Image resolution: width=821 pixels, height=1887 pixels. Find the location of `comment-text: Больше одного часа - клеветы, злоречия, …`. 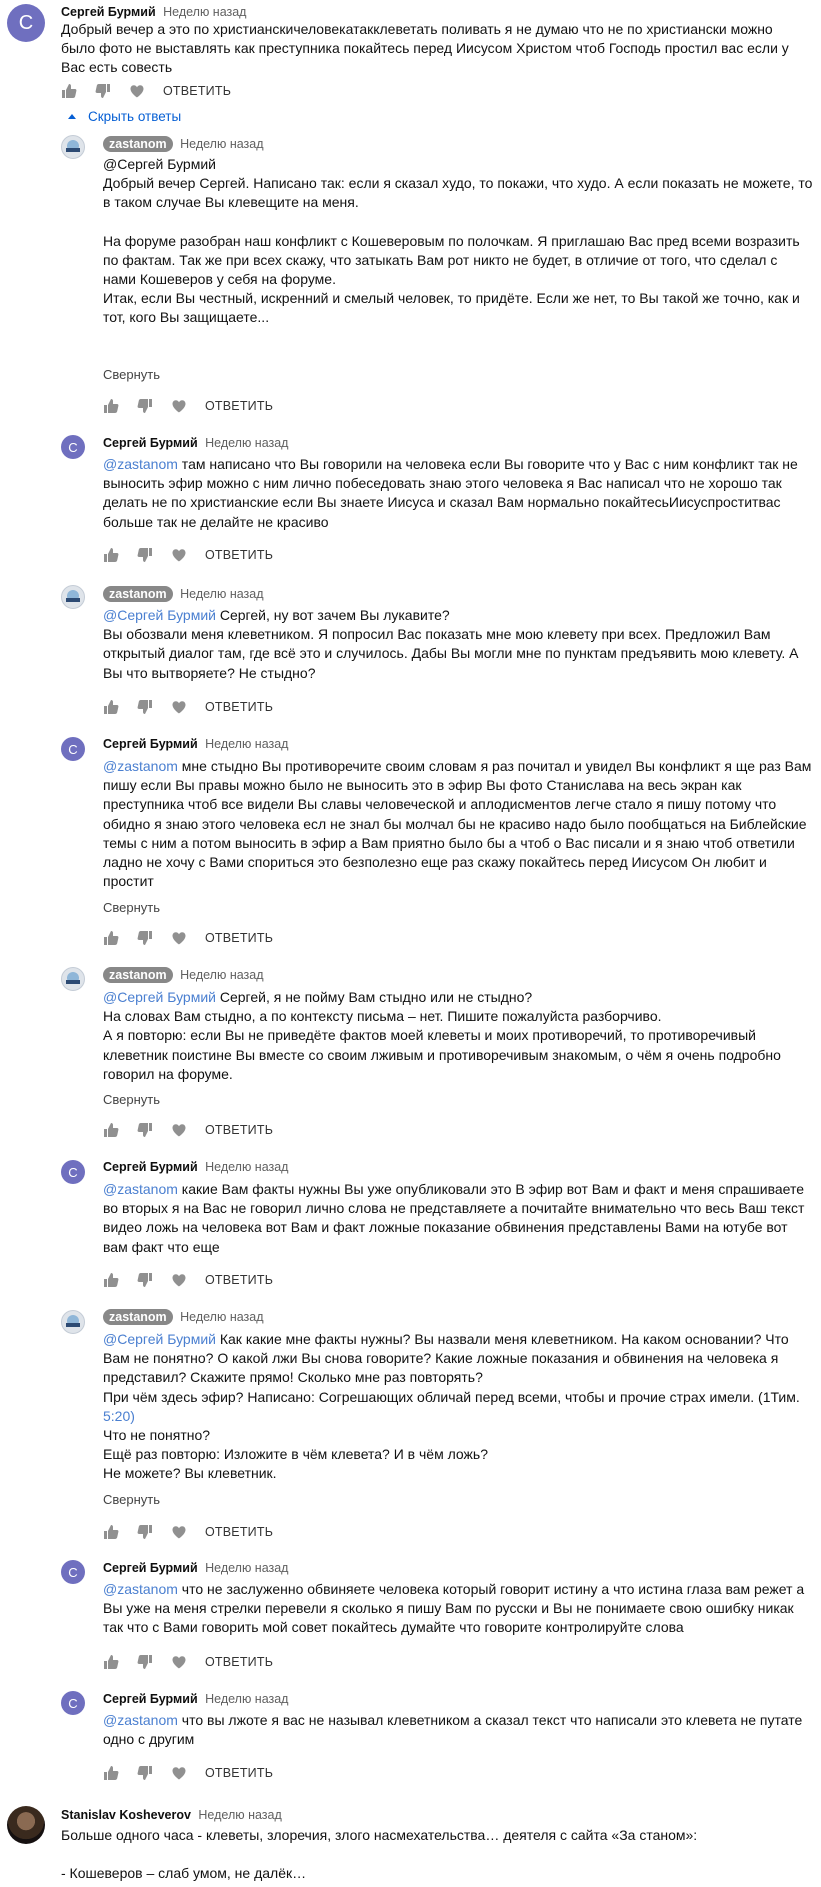

comment-text: Больше одного часа - клеветы, злоречия, … is located at coordinates (379, 1854).